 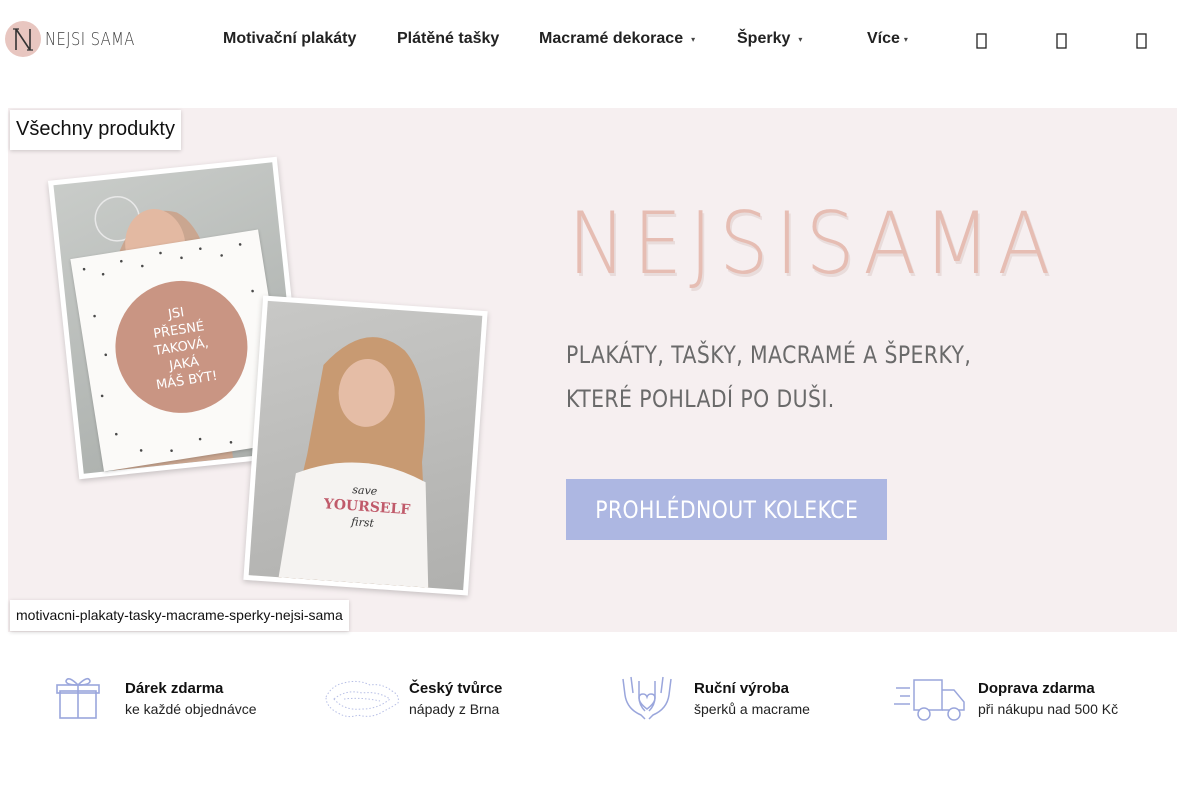 I want to click on feature-czech-creator: Český tvůrce nápady z Brna, so click(x=447, y=699).